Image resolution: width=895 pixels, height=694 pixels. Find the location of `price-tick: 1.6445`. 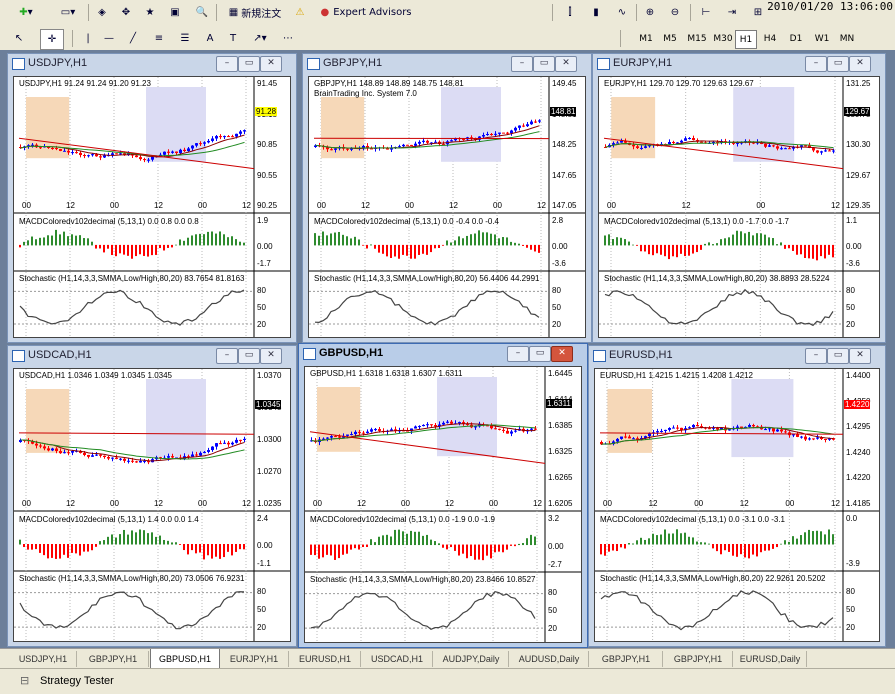

price-tick: 1.6445 is located at coordinates (560, 373).